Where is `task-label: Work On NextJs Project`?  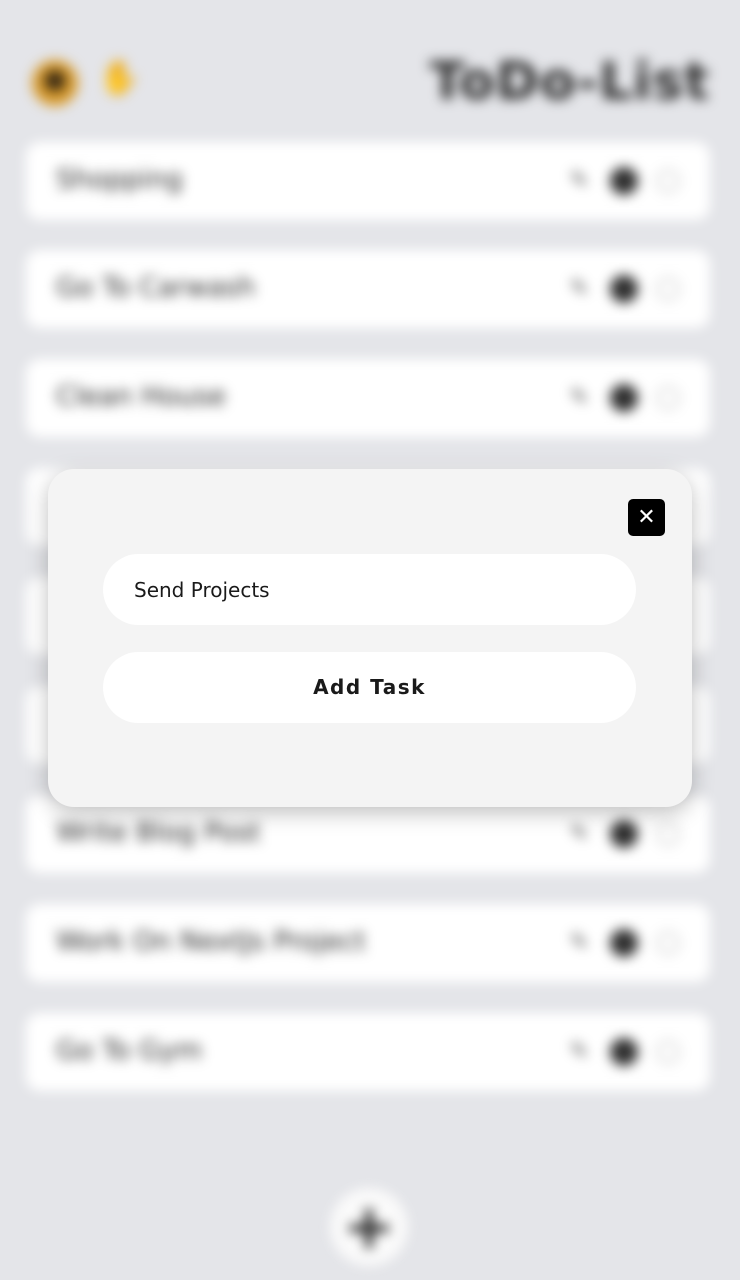
task-label: Work On NextJs Project is located at coordinates (211, 941).